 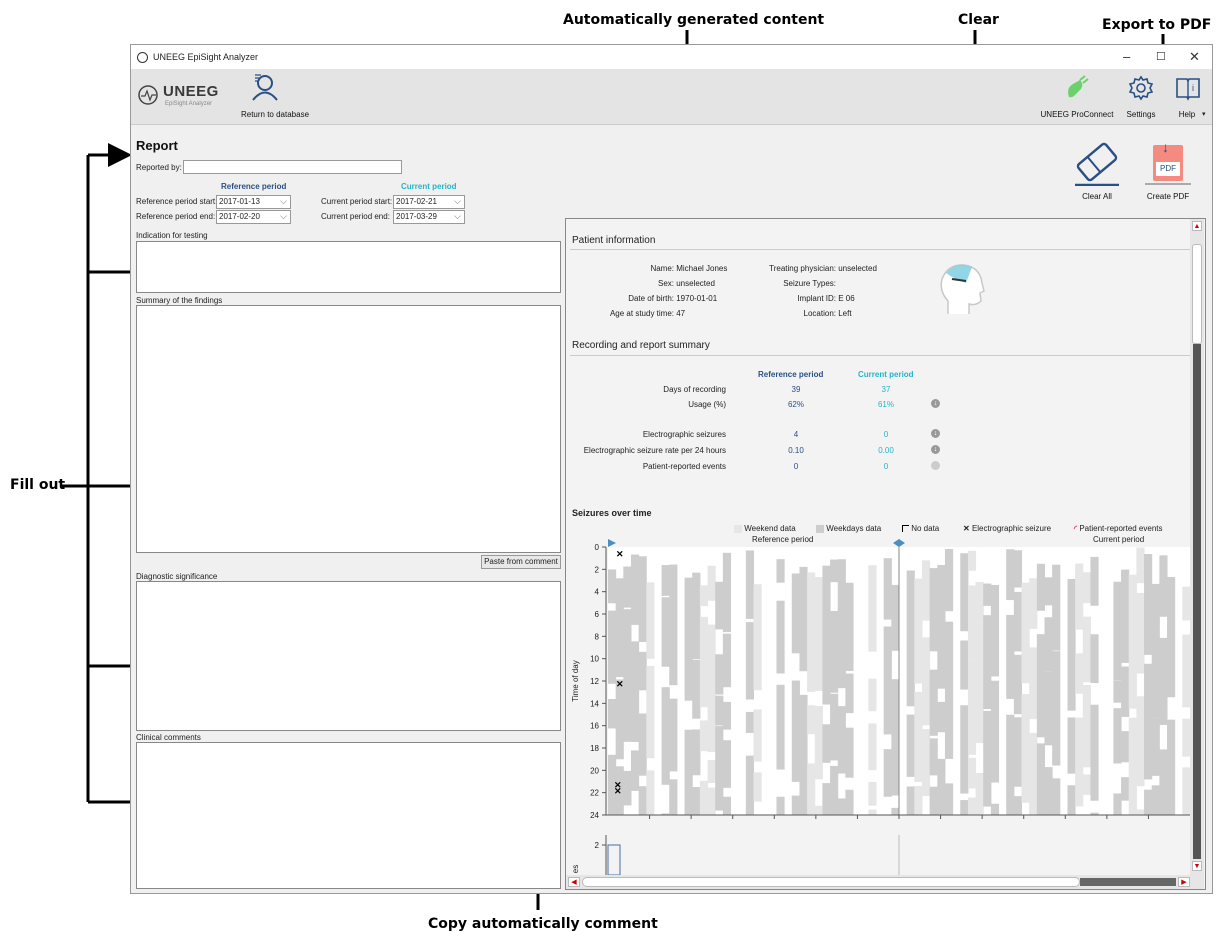 I want to click on ref-period-header: Reference period, so click(x=254, y=186).